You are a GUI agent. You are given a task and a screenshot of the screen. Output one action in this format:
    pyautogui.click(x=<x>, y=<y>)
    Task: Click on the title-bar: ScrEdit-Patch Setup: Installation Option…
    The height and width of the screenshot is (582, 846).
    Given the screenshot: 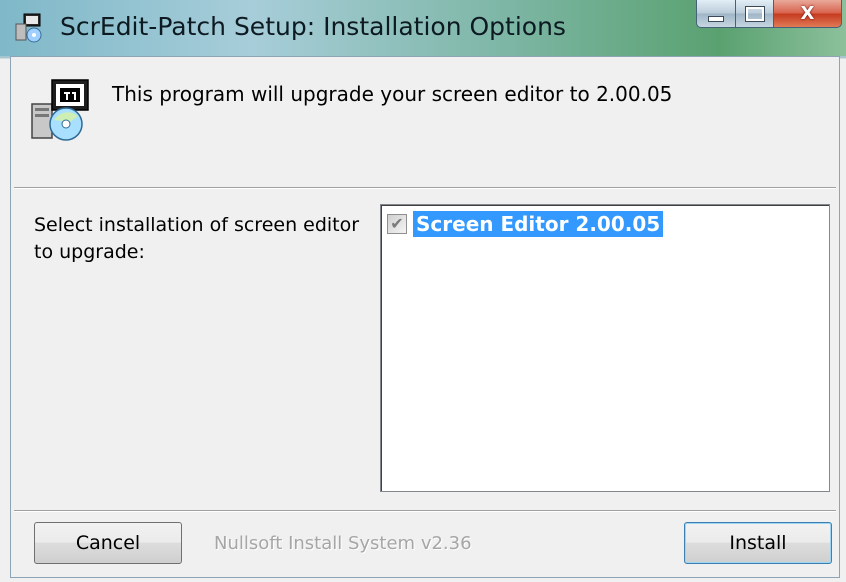 What is the action you would take?
    pyautogui.click(x=423, y=28)
    